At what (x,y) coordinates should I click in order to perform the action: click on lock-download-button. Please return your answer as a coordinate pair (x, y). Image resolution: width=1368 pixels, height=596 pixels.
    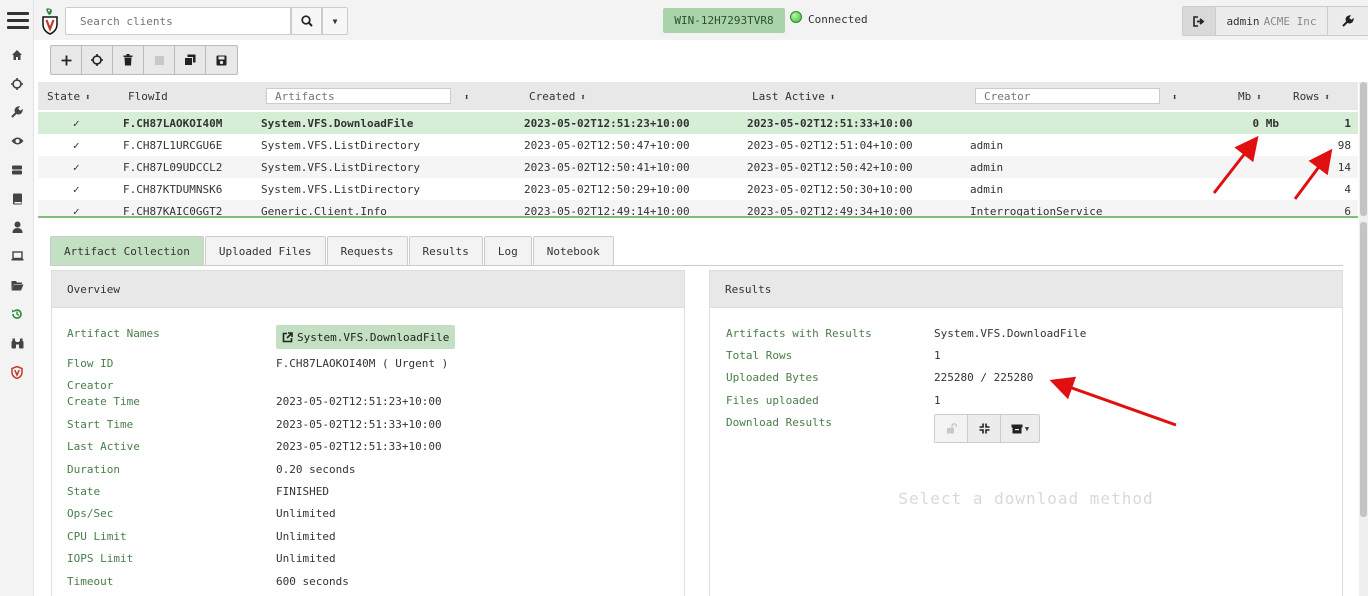
    Looking at the image, I should click on (951, 428).